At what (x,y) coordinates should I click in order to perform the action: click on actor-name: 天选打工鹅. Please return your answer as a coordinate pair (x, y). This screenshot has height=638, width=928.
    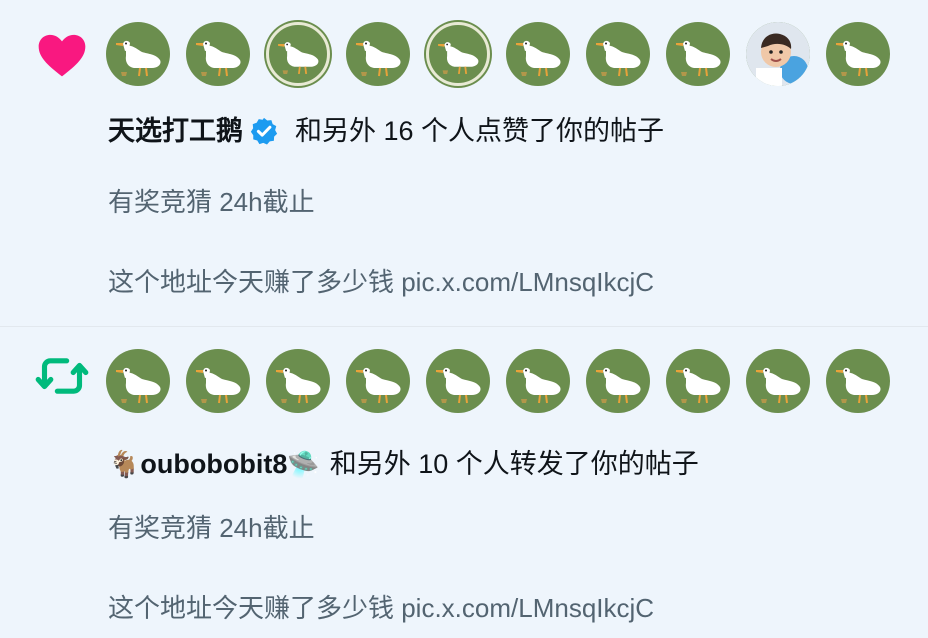
    Looking at the image, I should click on (175, 131).